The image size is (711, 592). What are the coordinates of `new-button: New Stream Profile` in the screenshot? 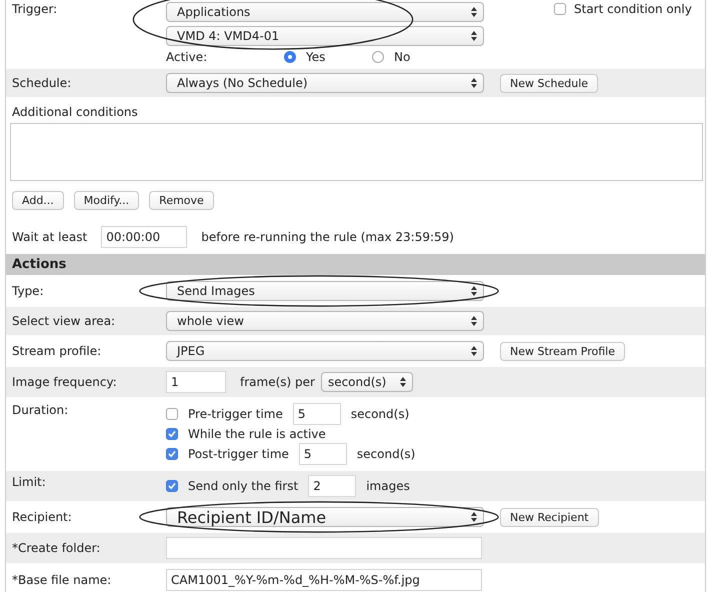 It's located at (562, 351).